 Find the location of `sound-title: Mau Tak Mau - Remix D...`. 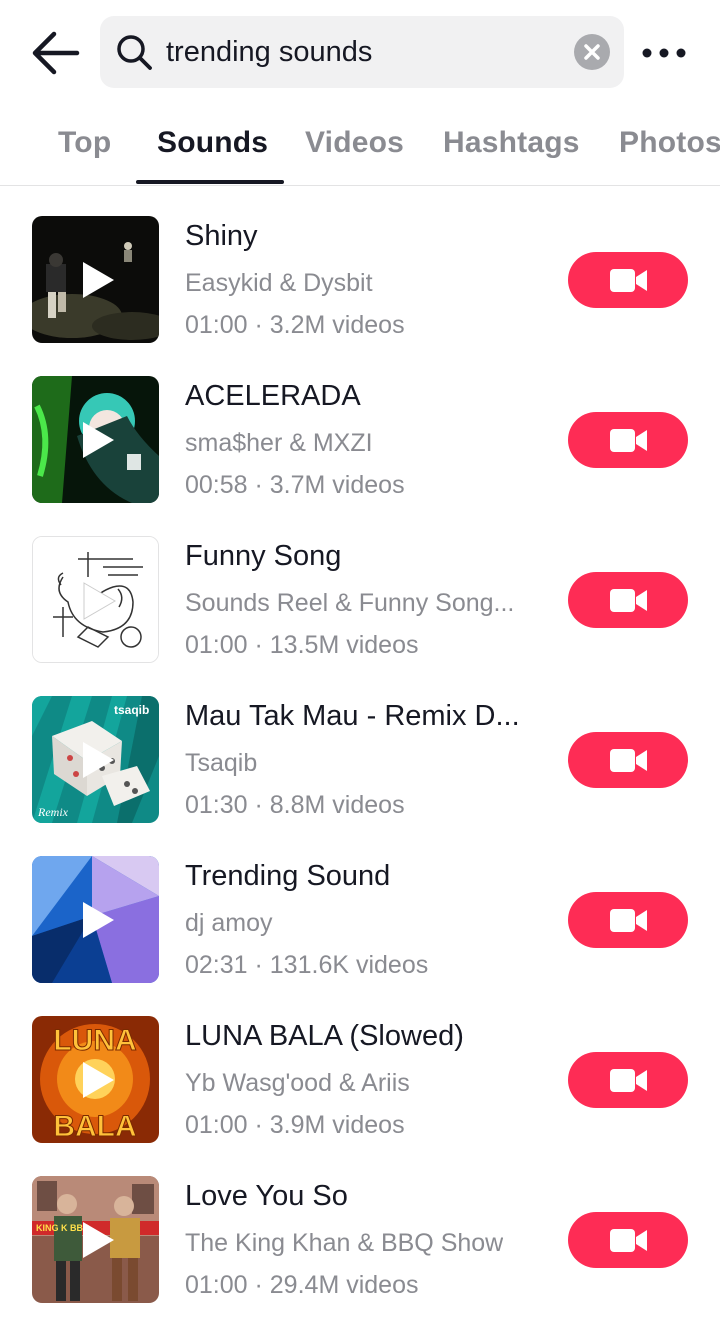

sound-title: Mau Tak Mau - Remix D... is located at coordinates (352, 716).